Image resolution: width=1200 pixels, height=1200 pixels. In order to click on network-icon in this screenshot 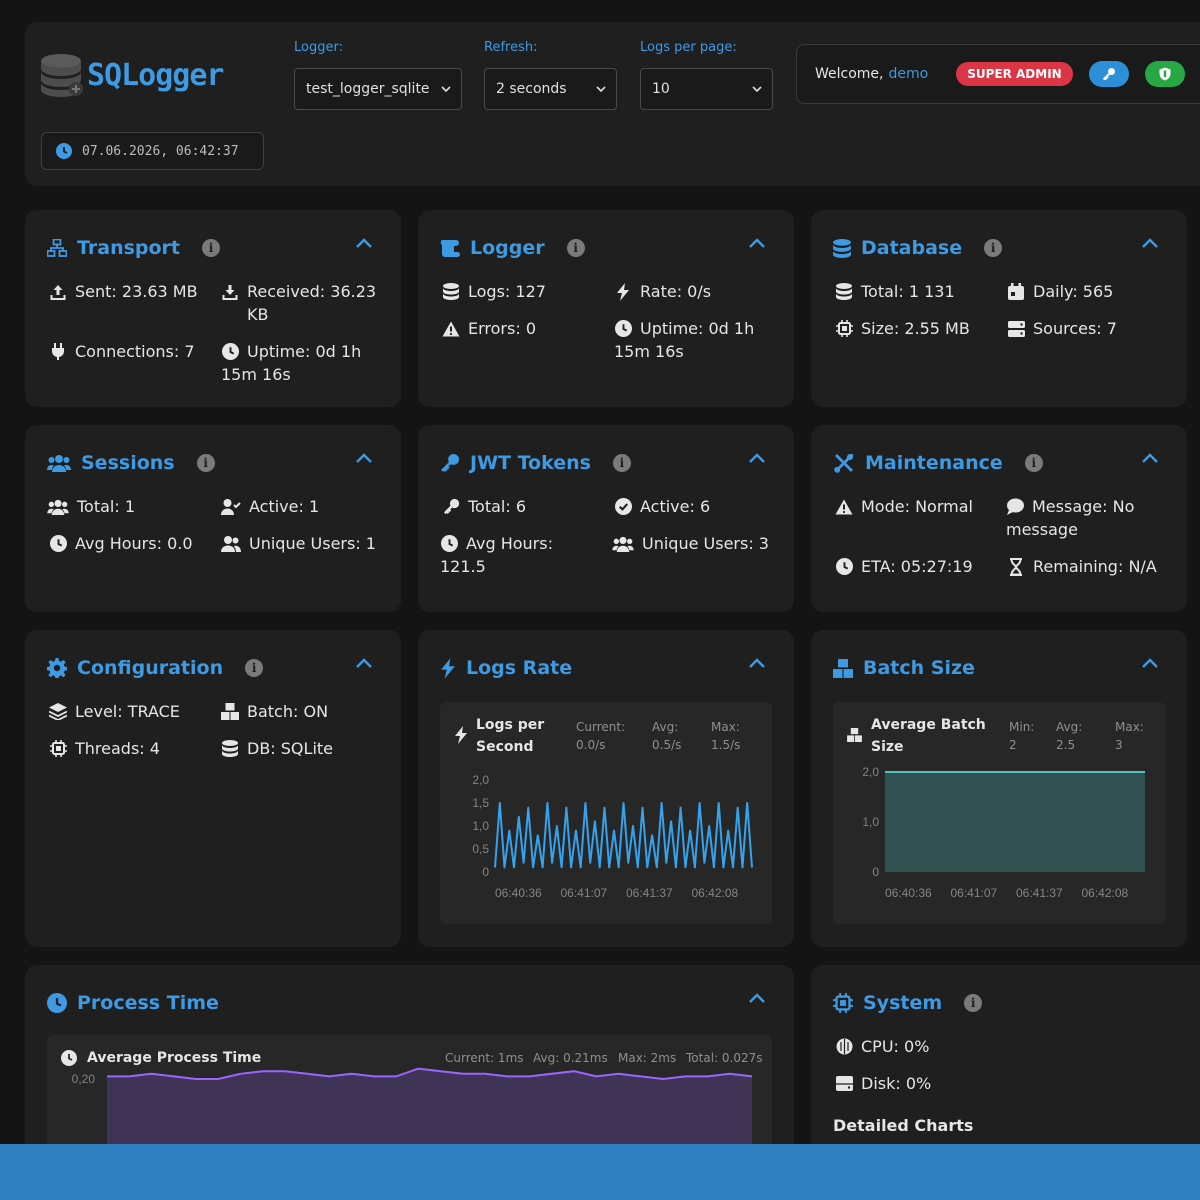, I will do `click(57, 248)`.